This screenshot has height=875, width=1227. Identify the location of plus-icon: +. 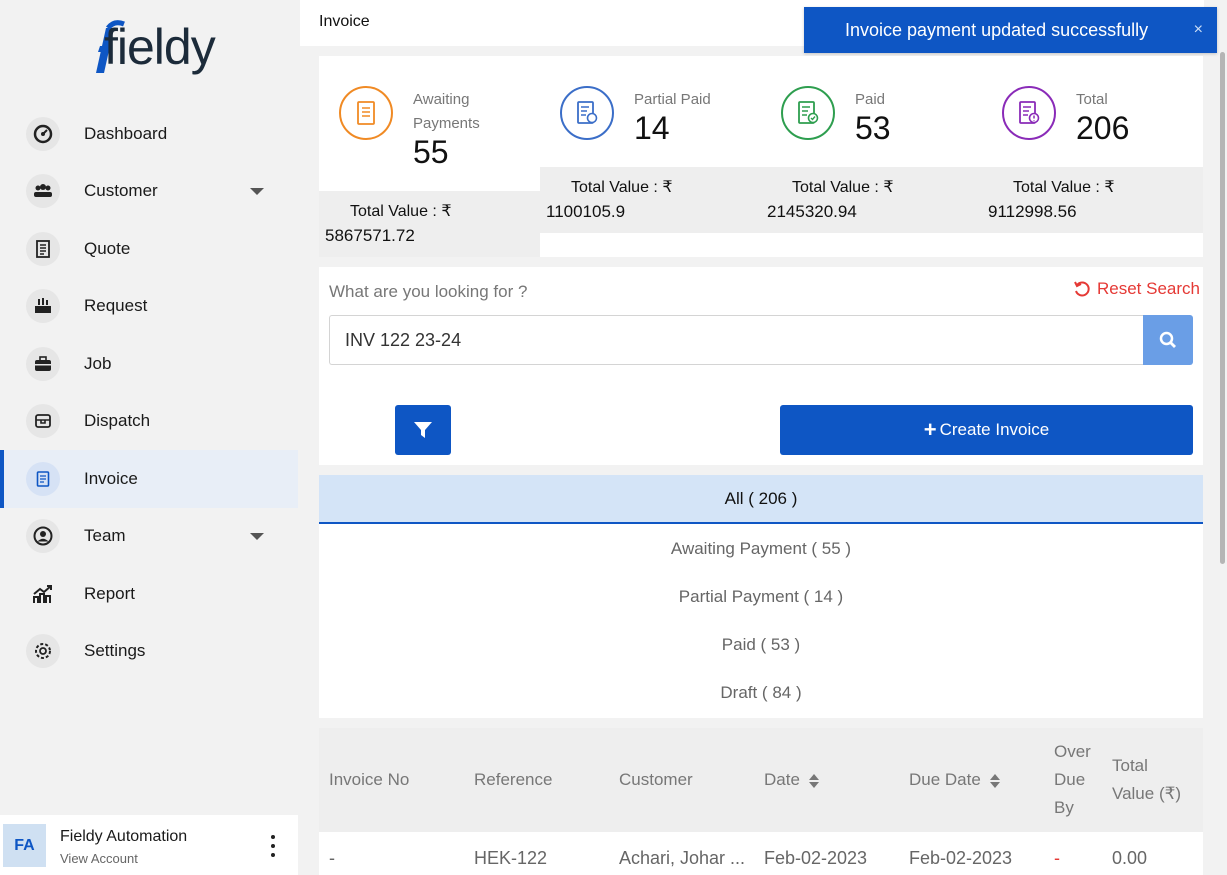
(930, 429).